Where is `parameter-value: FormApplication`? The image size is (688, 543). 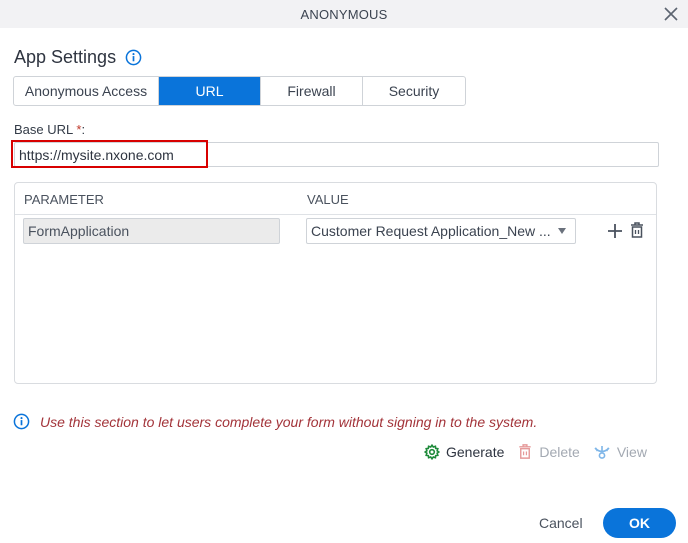 parameter-value: FormApplication is located at coordinates (79, 231).